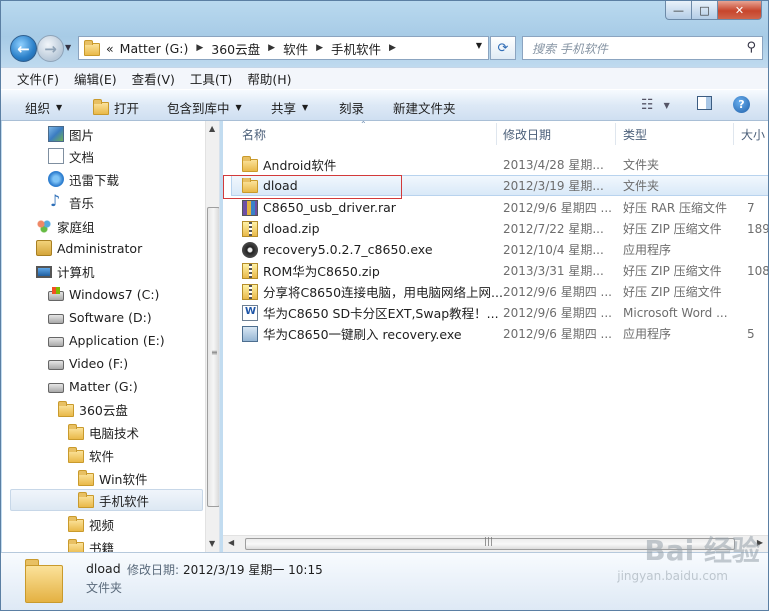 The image size is (769, 611). Describe the element at coordinates (678, 10) in the screenshot. I see `minimize-button: —` at that location.